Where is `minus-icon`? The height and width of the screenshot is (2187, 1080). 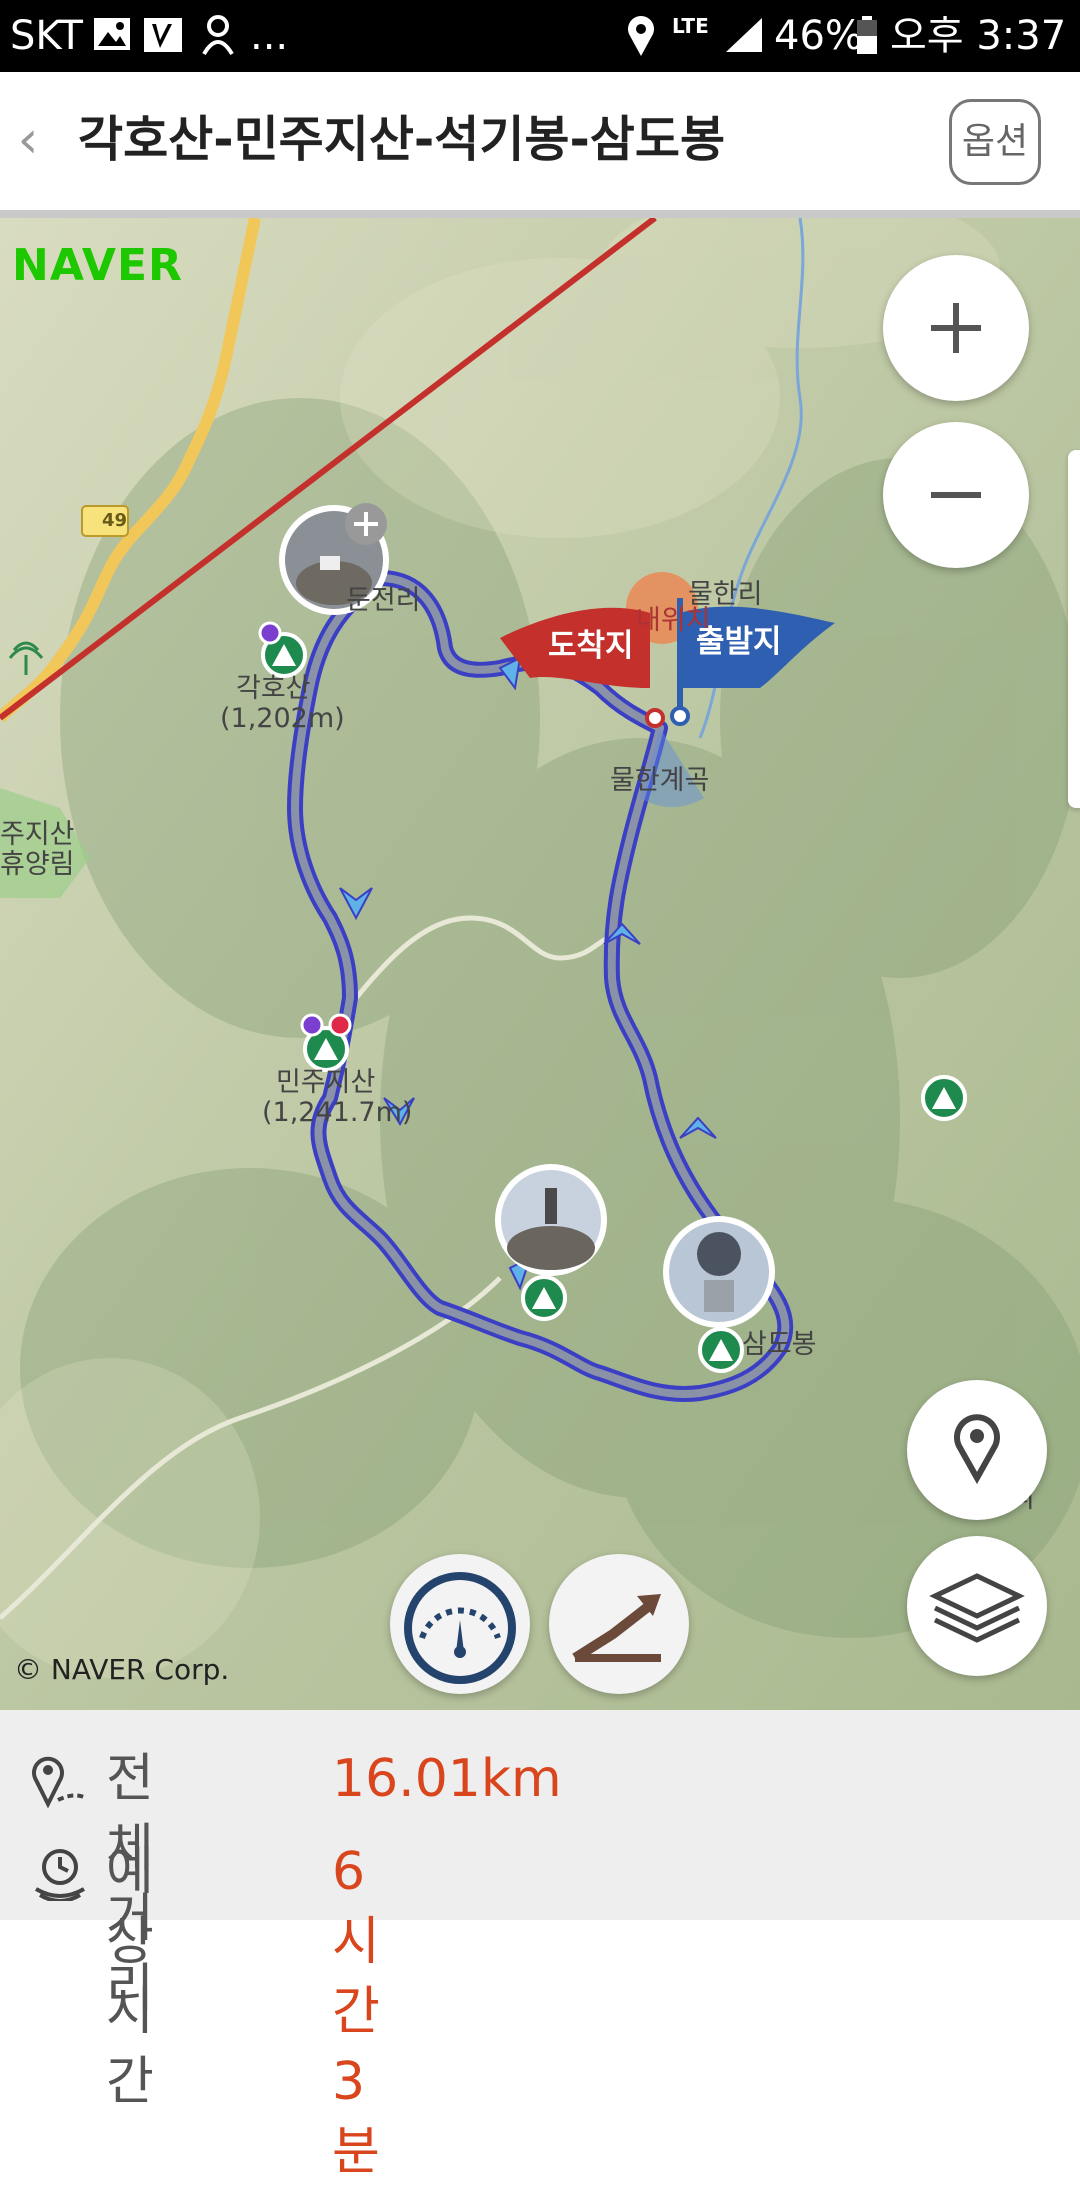 minus-icon is located at coordinates (956, 495).